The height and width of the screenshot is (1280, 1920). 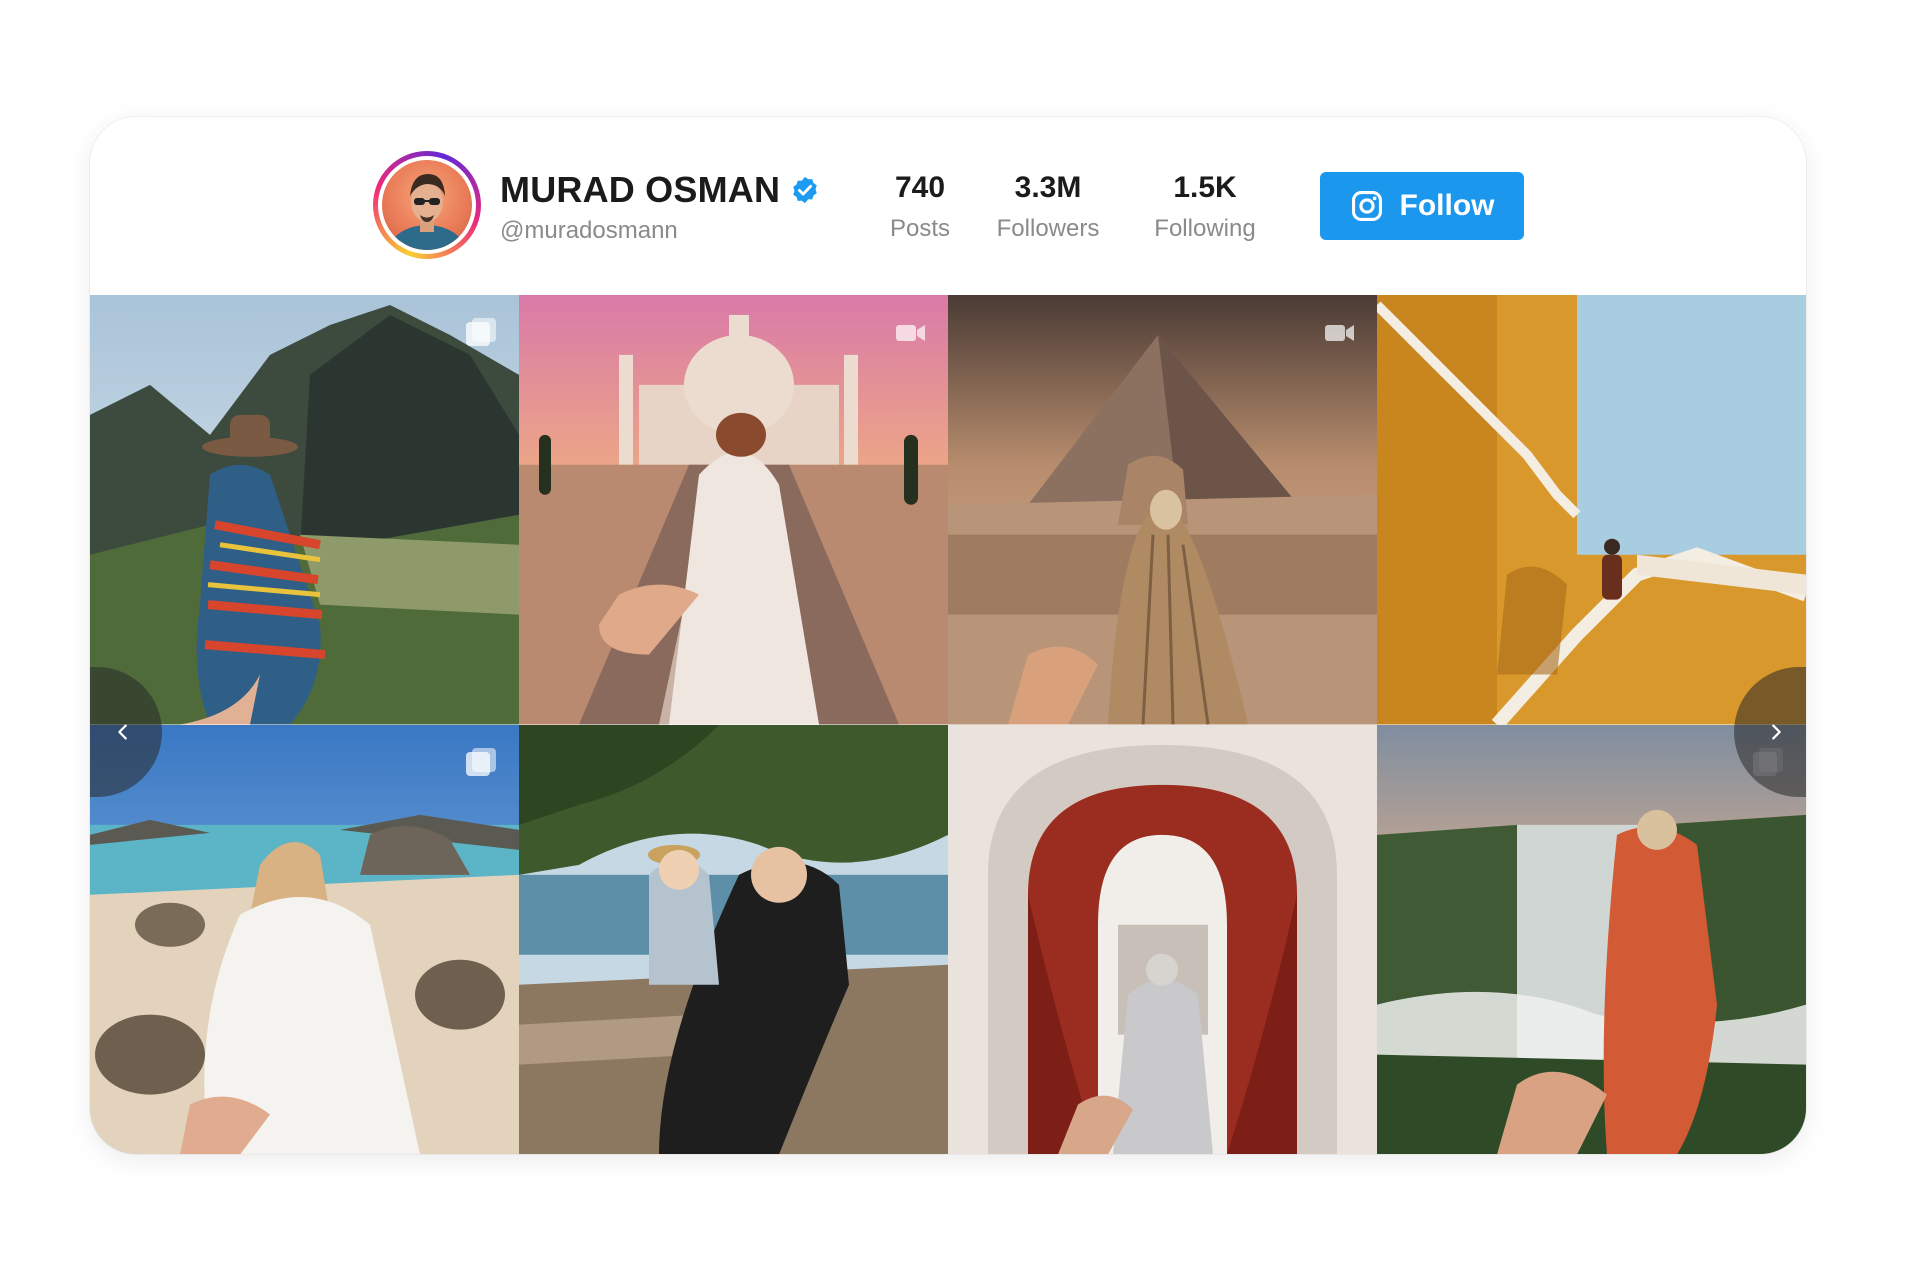 What do you see at coordinates (1048, 228) in the screenshot?
I see `stat-label: Followers` at bounding box center [1048, 228].